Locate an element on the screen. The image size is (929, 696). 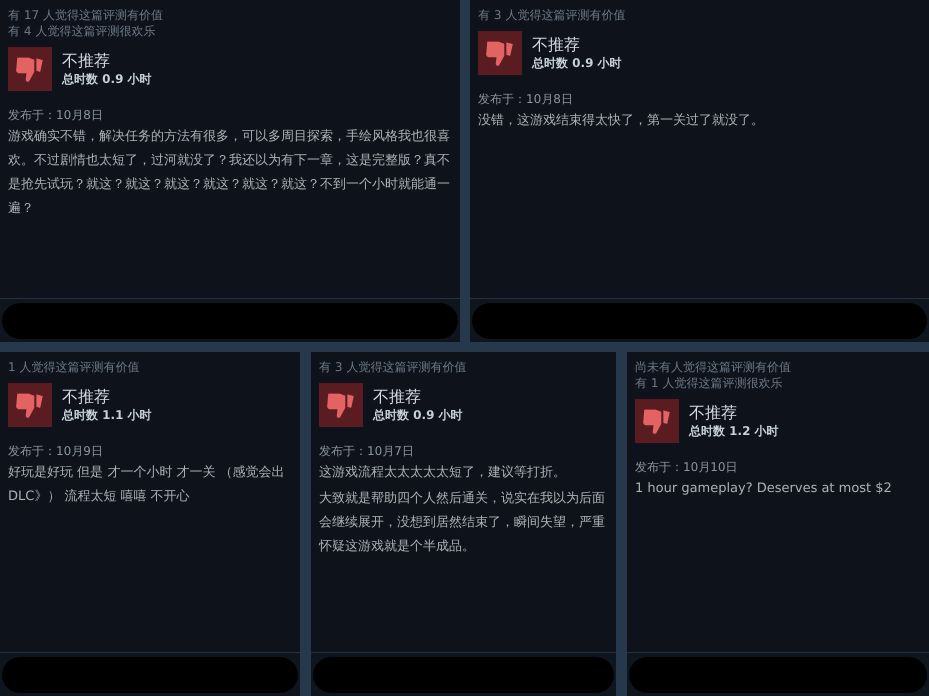
posted-date: 发布于：10月9日 is located at coordinates (56, 451).